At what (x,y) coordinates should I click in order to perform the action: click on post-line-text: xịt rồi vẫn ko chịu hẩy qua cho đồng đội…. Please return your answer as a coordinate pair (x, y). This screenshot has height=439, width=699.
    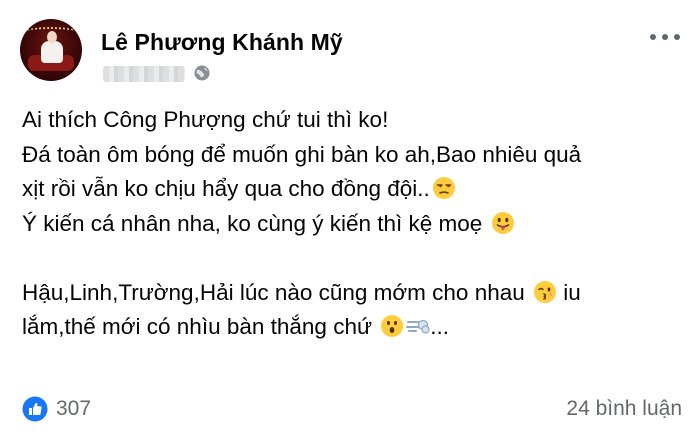
    Looking at the image, I should click on (226, 188).